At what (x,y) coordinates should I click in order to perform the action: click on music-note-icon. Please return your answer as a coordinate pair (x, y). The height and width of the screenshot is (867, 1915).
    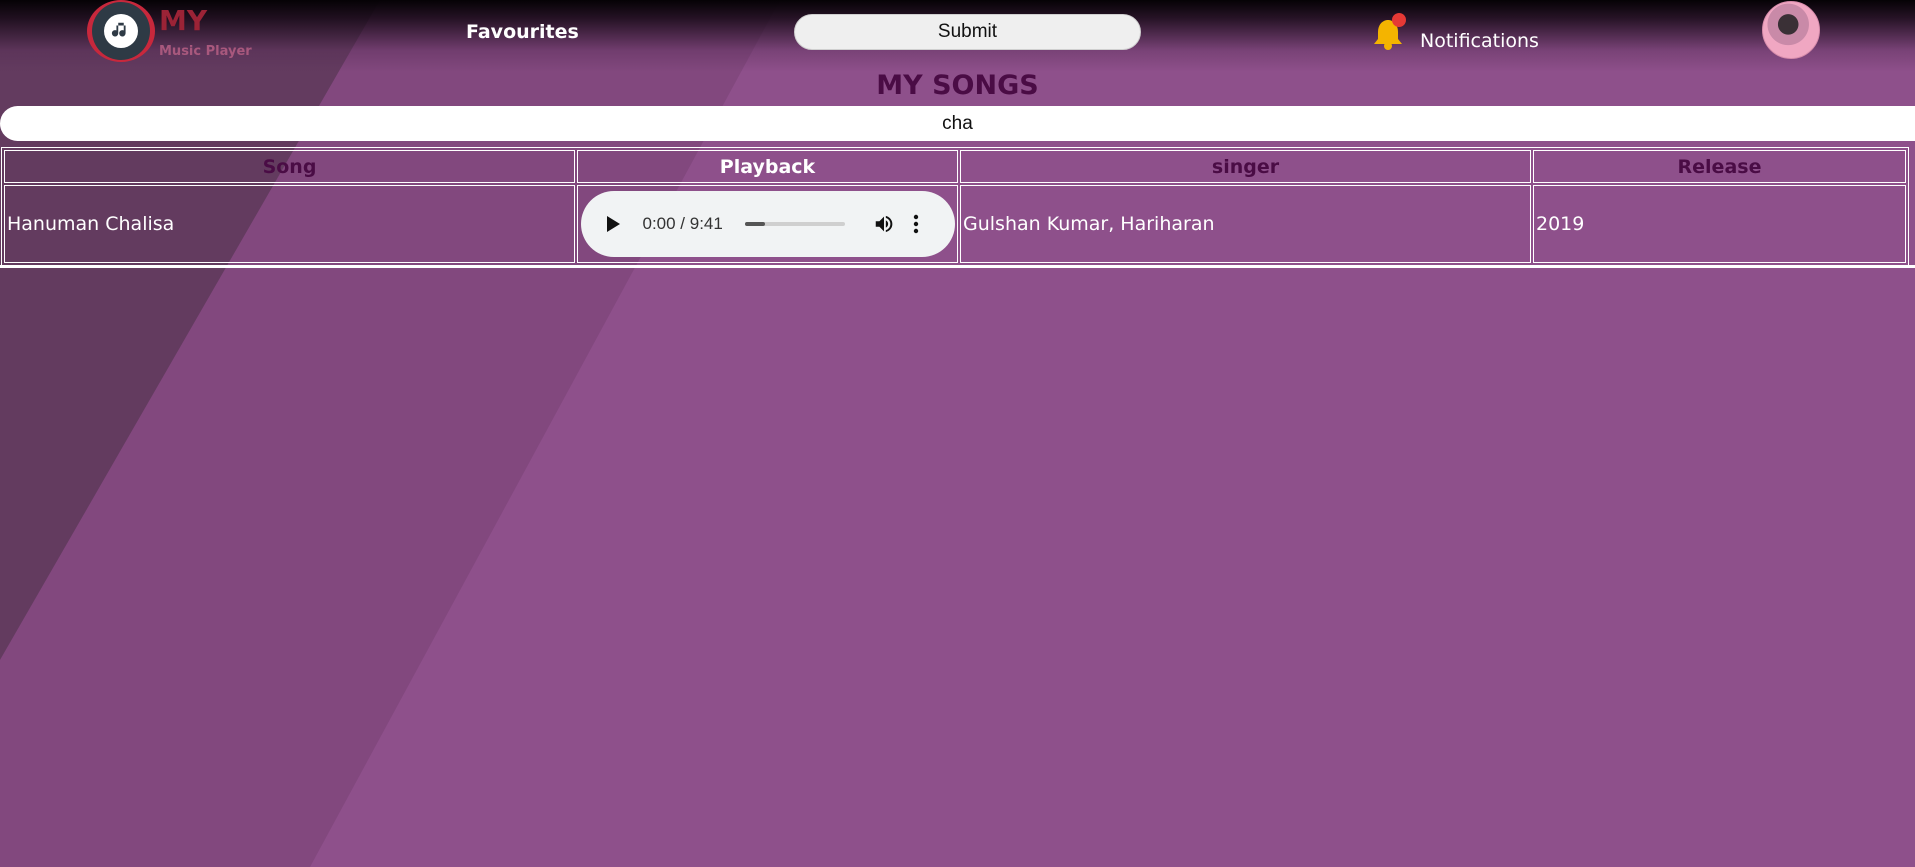
    Looking at the image, I should click on (121, 31).